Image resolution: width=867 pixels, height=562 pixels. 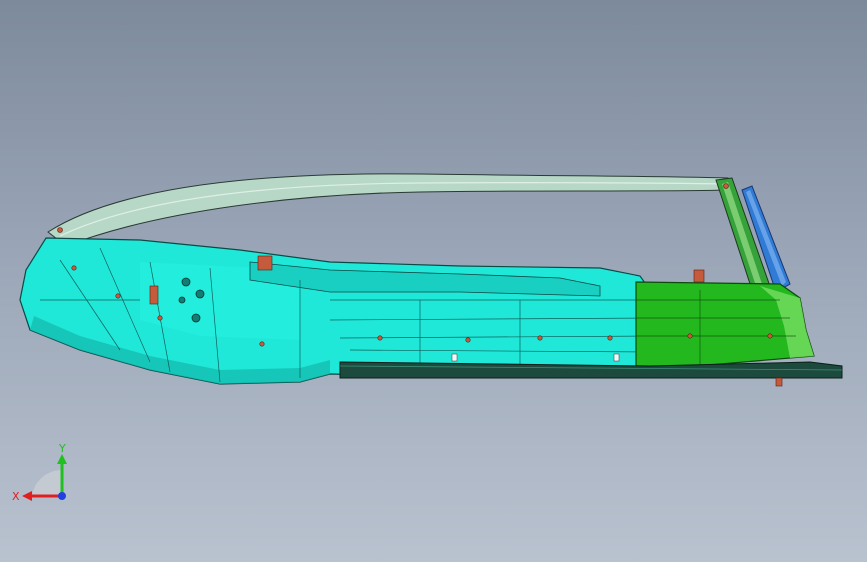 What do you see at coordinates (62, 448) in the screenshot?
I see `y-axis-label: Y` at bounding box center [62, 448].